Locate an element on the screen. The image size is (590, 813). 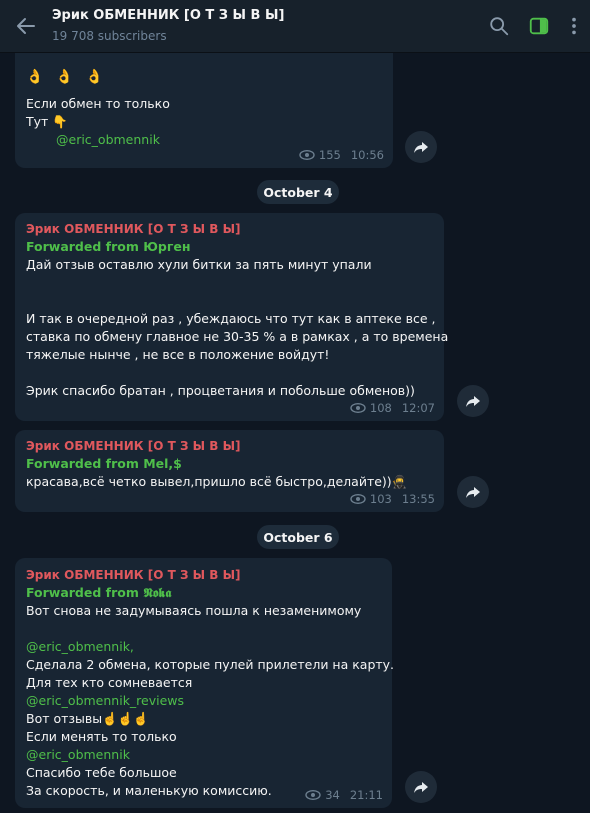
channel-link: @eric_obmennik, is located at coordinates (80, 647).